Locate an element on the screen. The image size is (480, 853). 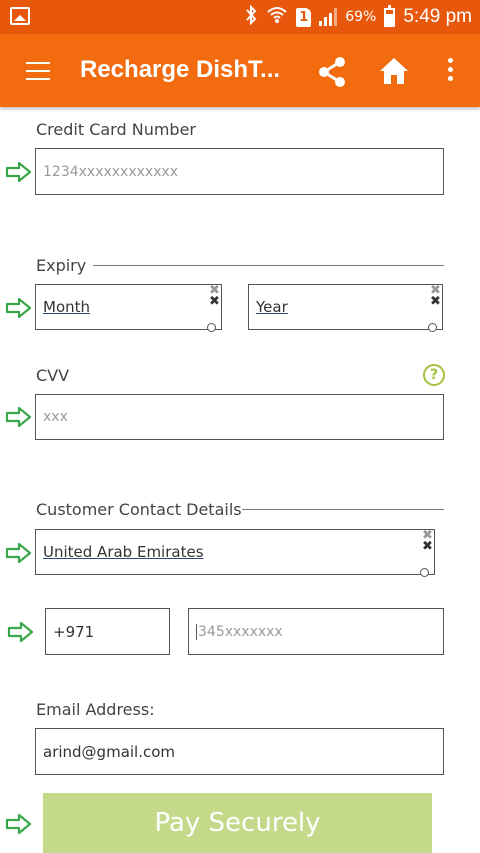
phone-placeholder: 345xxxxxxx is located at coordinates (240, 631).